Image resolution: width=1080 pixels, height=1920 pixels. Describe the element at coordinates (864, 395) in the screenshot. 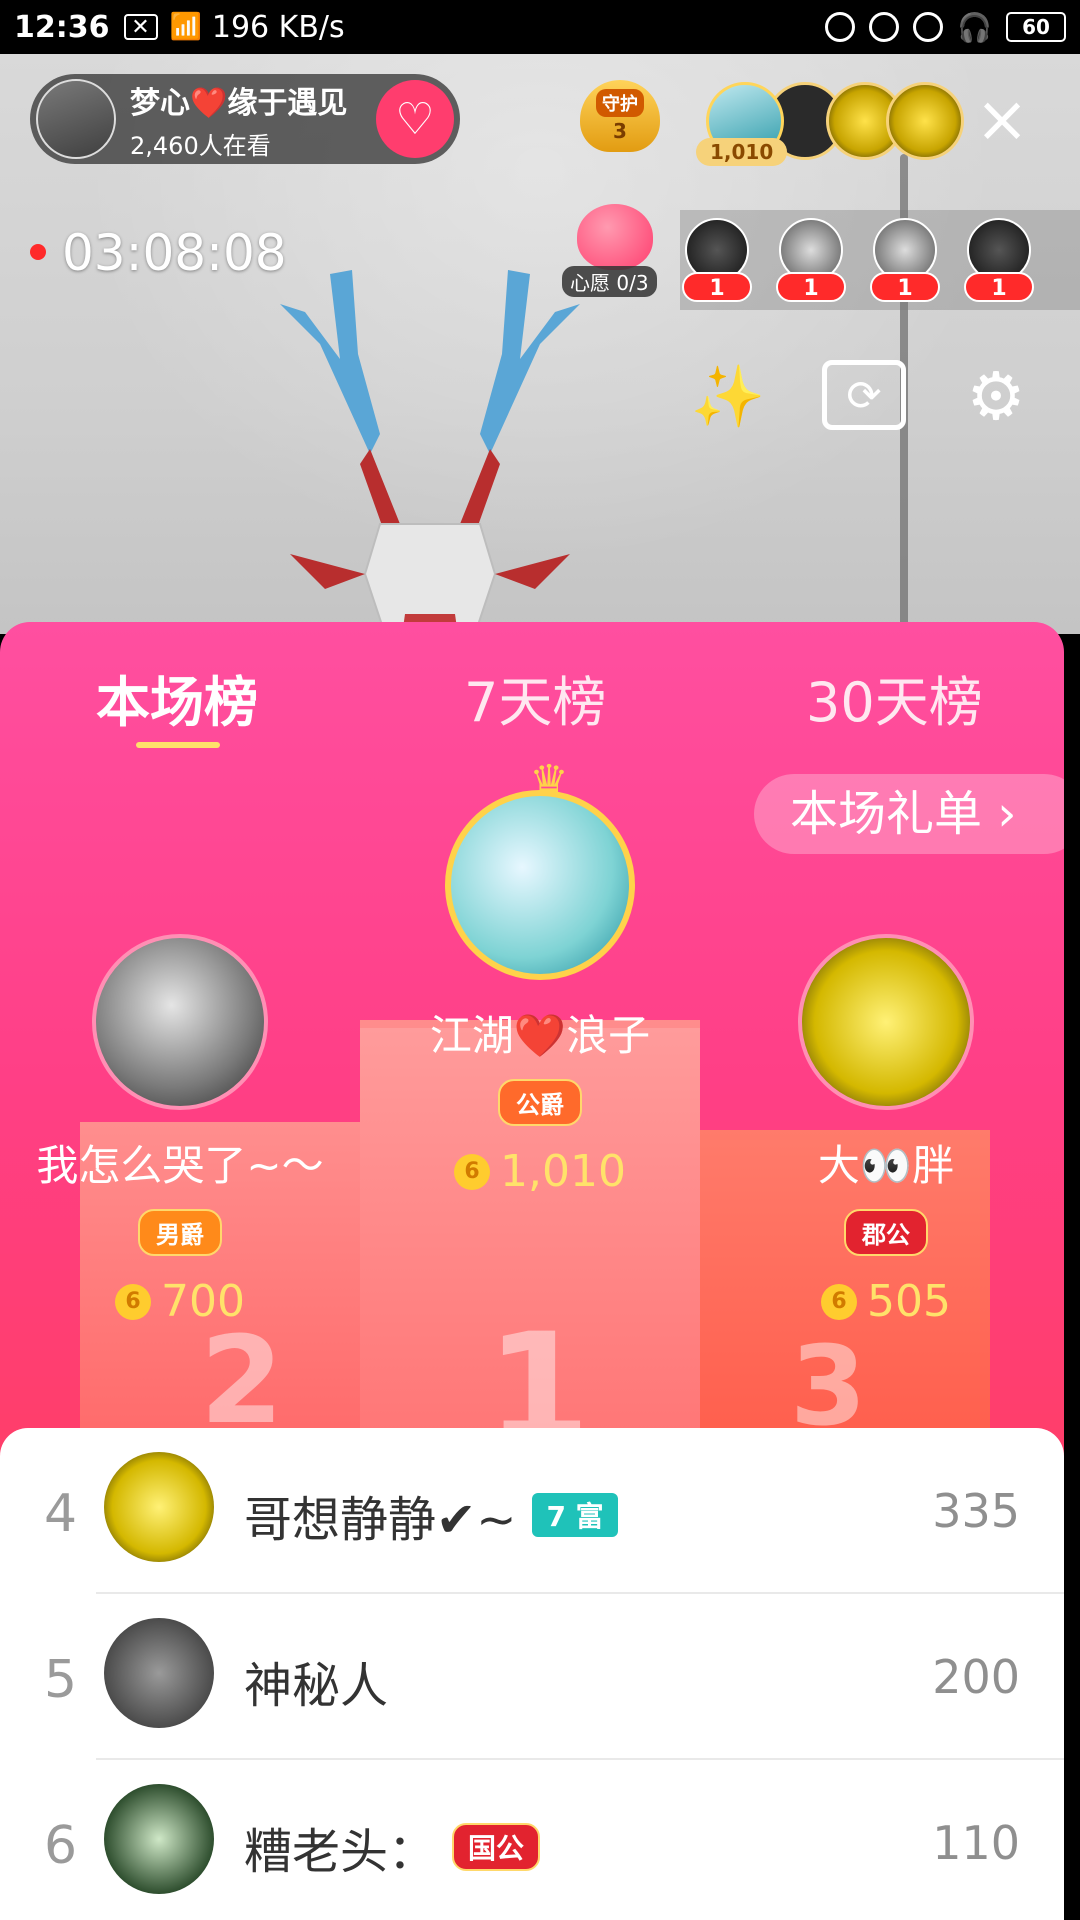

I see `flip-camera-icon: ⟳` at that location.